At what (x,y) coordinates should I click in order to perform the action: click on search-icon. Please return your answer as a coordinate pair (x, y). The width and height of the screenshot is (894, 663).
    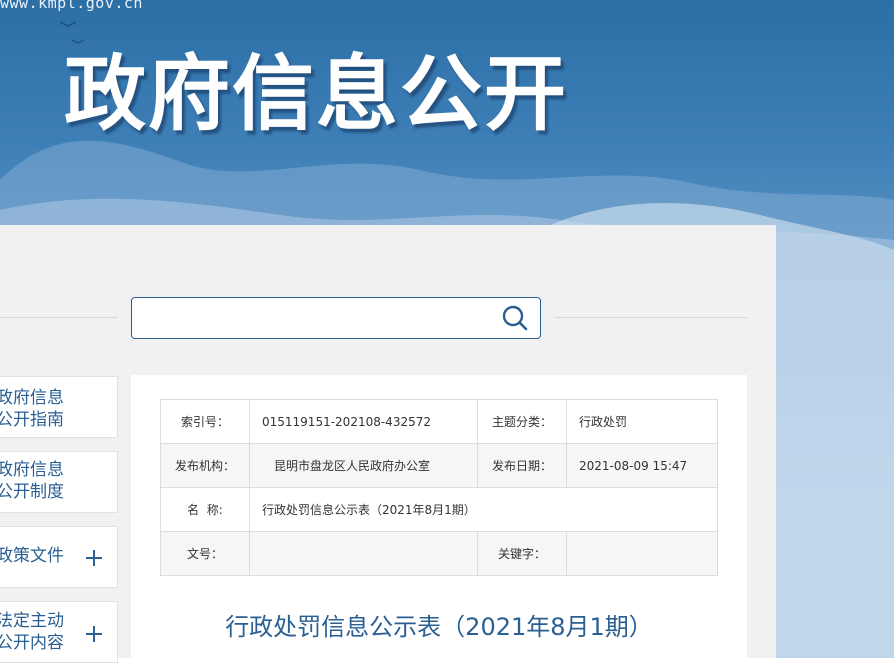
    Looking at the image, I should click on (515, 318).